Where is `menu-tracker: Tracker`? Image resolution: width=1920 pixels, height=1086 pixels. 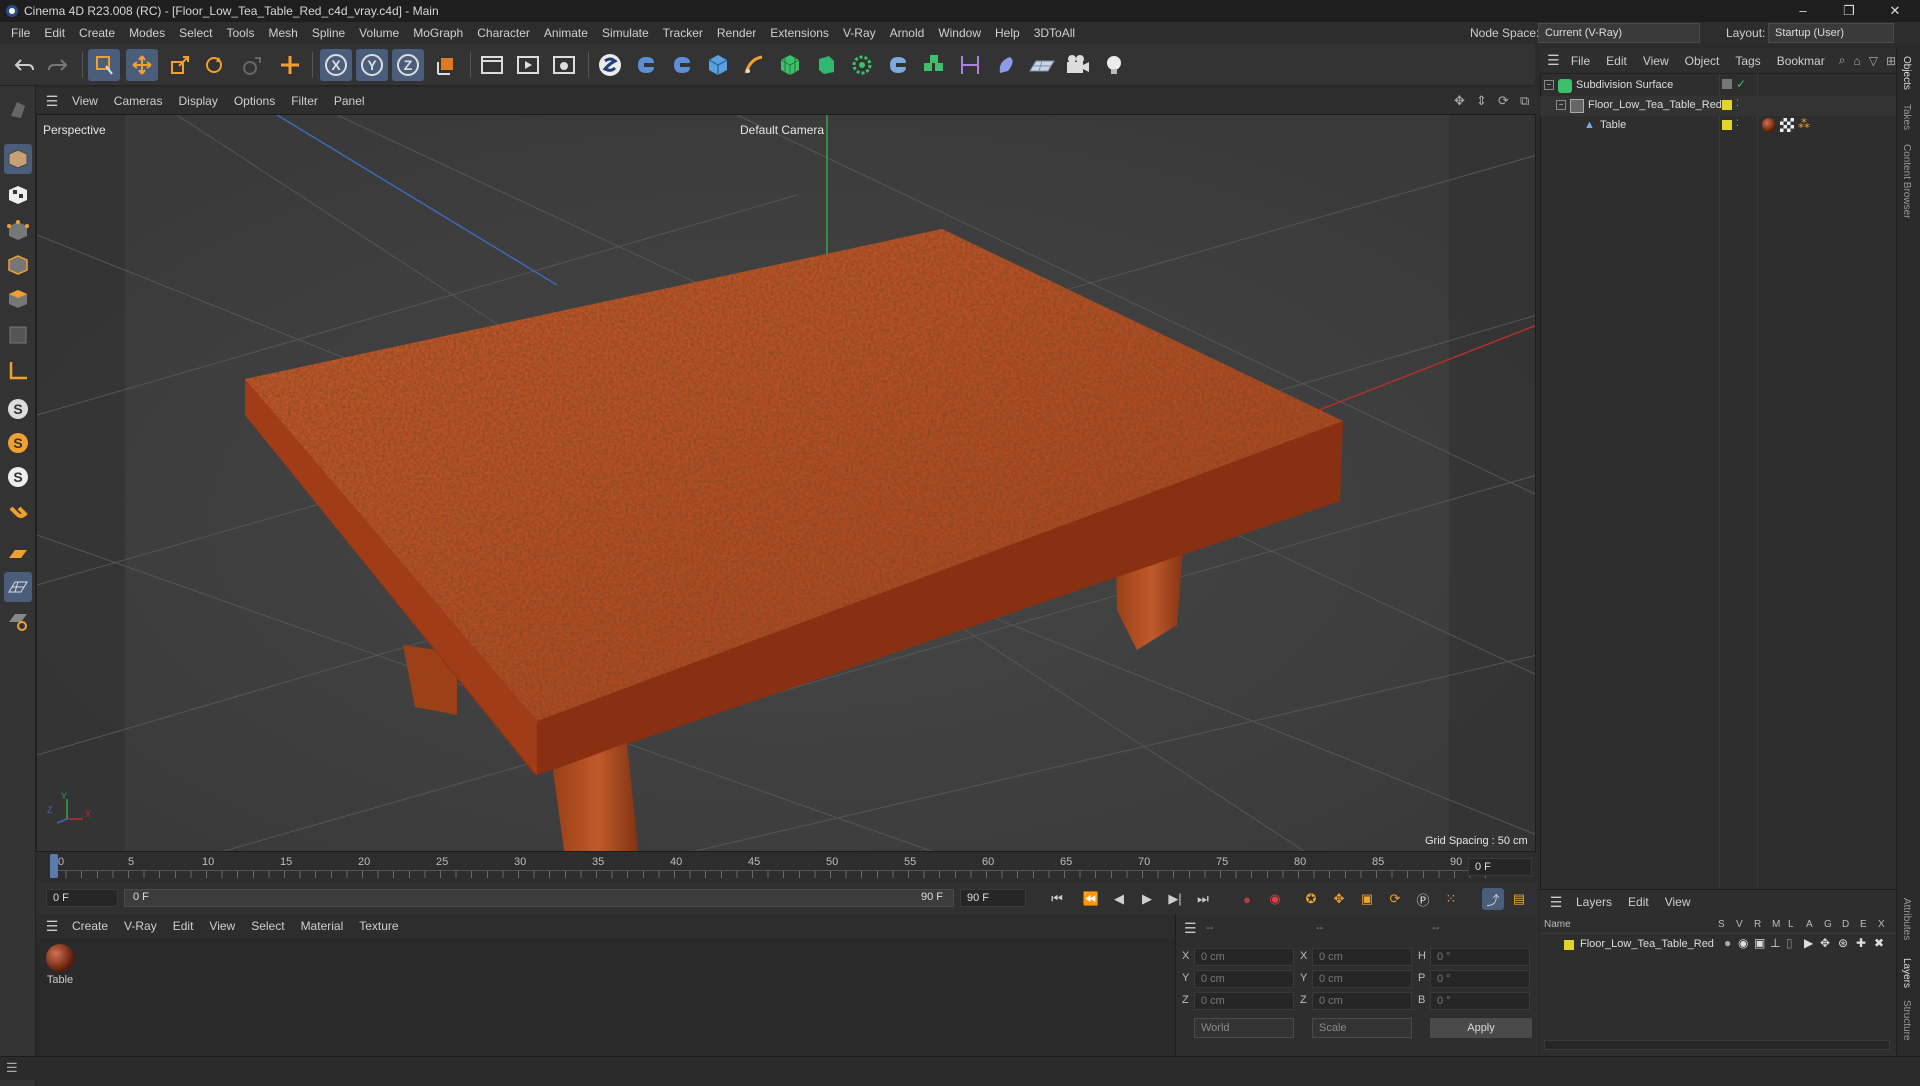 menu-tracker: Tracker is located at coordinates (683, 33).